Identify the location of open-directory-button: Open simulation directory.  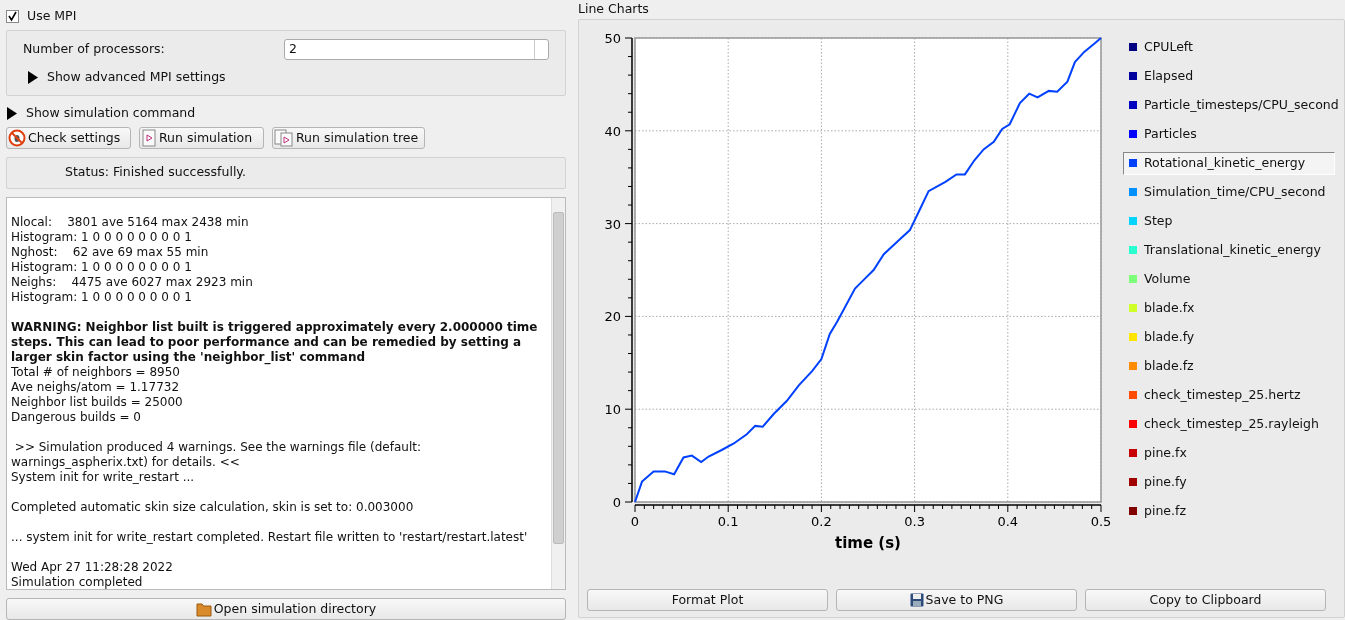
(286, 609).